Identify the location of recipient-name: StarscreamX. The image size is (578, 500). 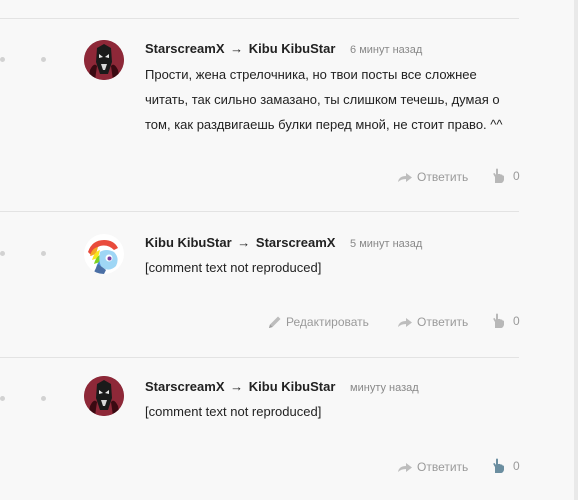
(296, 242).